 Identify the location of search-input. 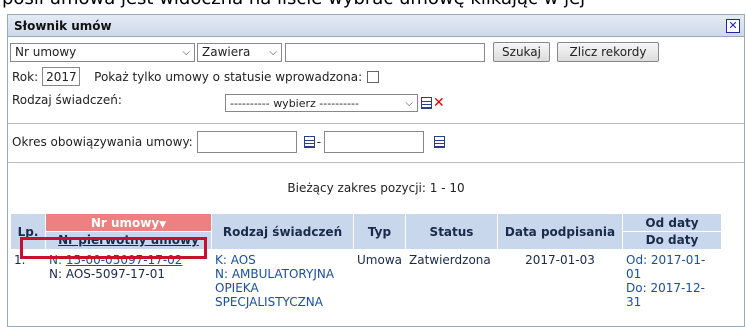
(385, 52).